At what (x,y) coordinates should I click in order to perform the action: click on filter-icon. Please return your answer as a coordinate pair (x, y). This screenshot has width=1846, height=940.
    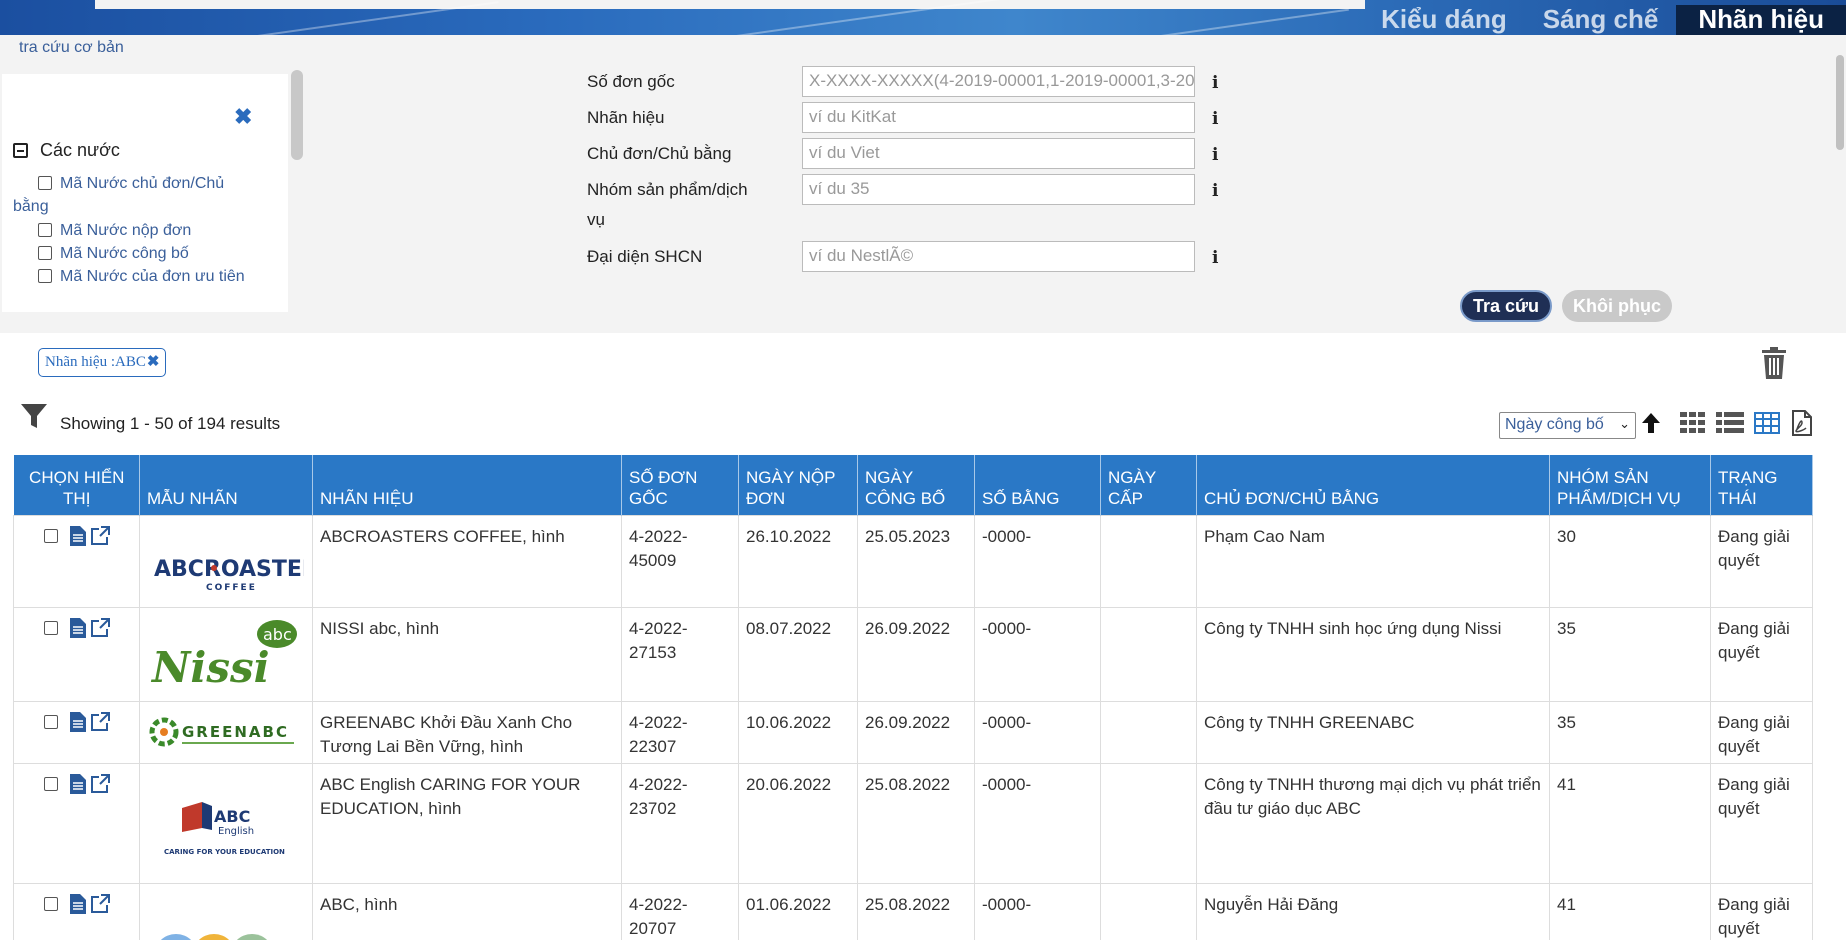
    Looking at the image, I should click on (34, 418).